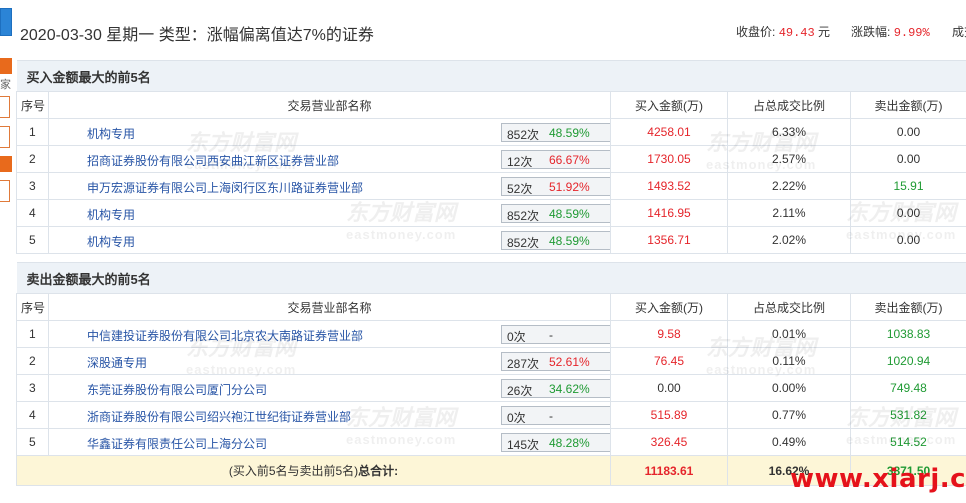  What do you see at coordinates (789, 388) in the screenshot?
I see `turnover-ratio: 0.00%` at bounding box center [789, 388].